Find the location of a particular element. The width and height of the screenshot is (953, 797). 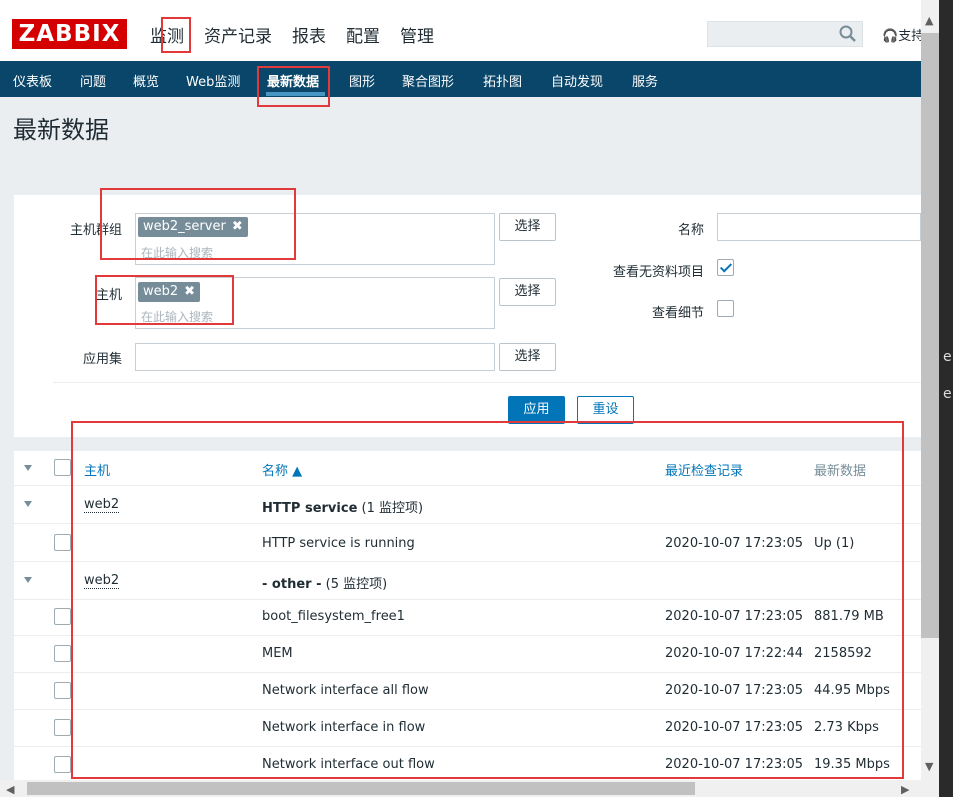

item-name: Network interface in flow is located at coordinates (344, 727).